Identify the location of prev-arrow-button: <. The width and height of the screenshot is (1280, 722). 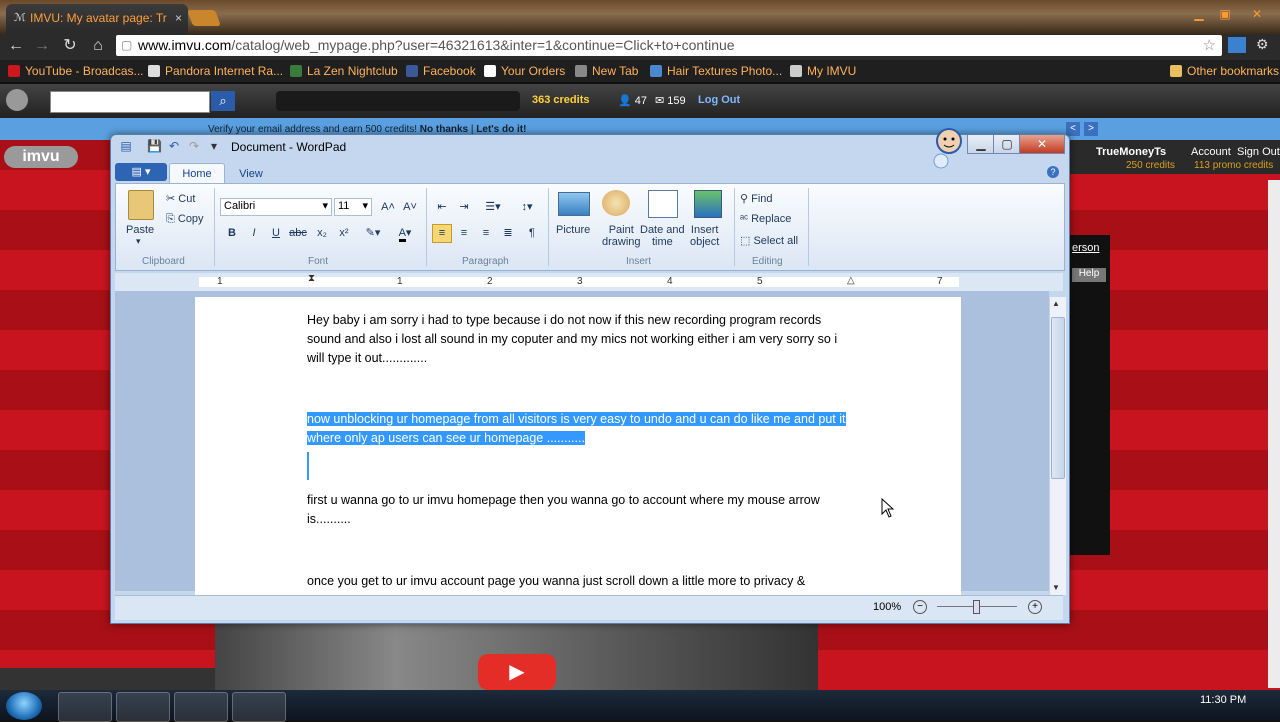
(1073, 129).